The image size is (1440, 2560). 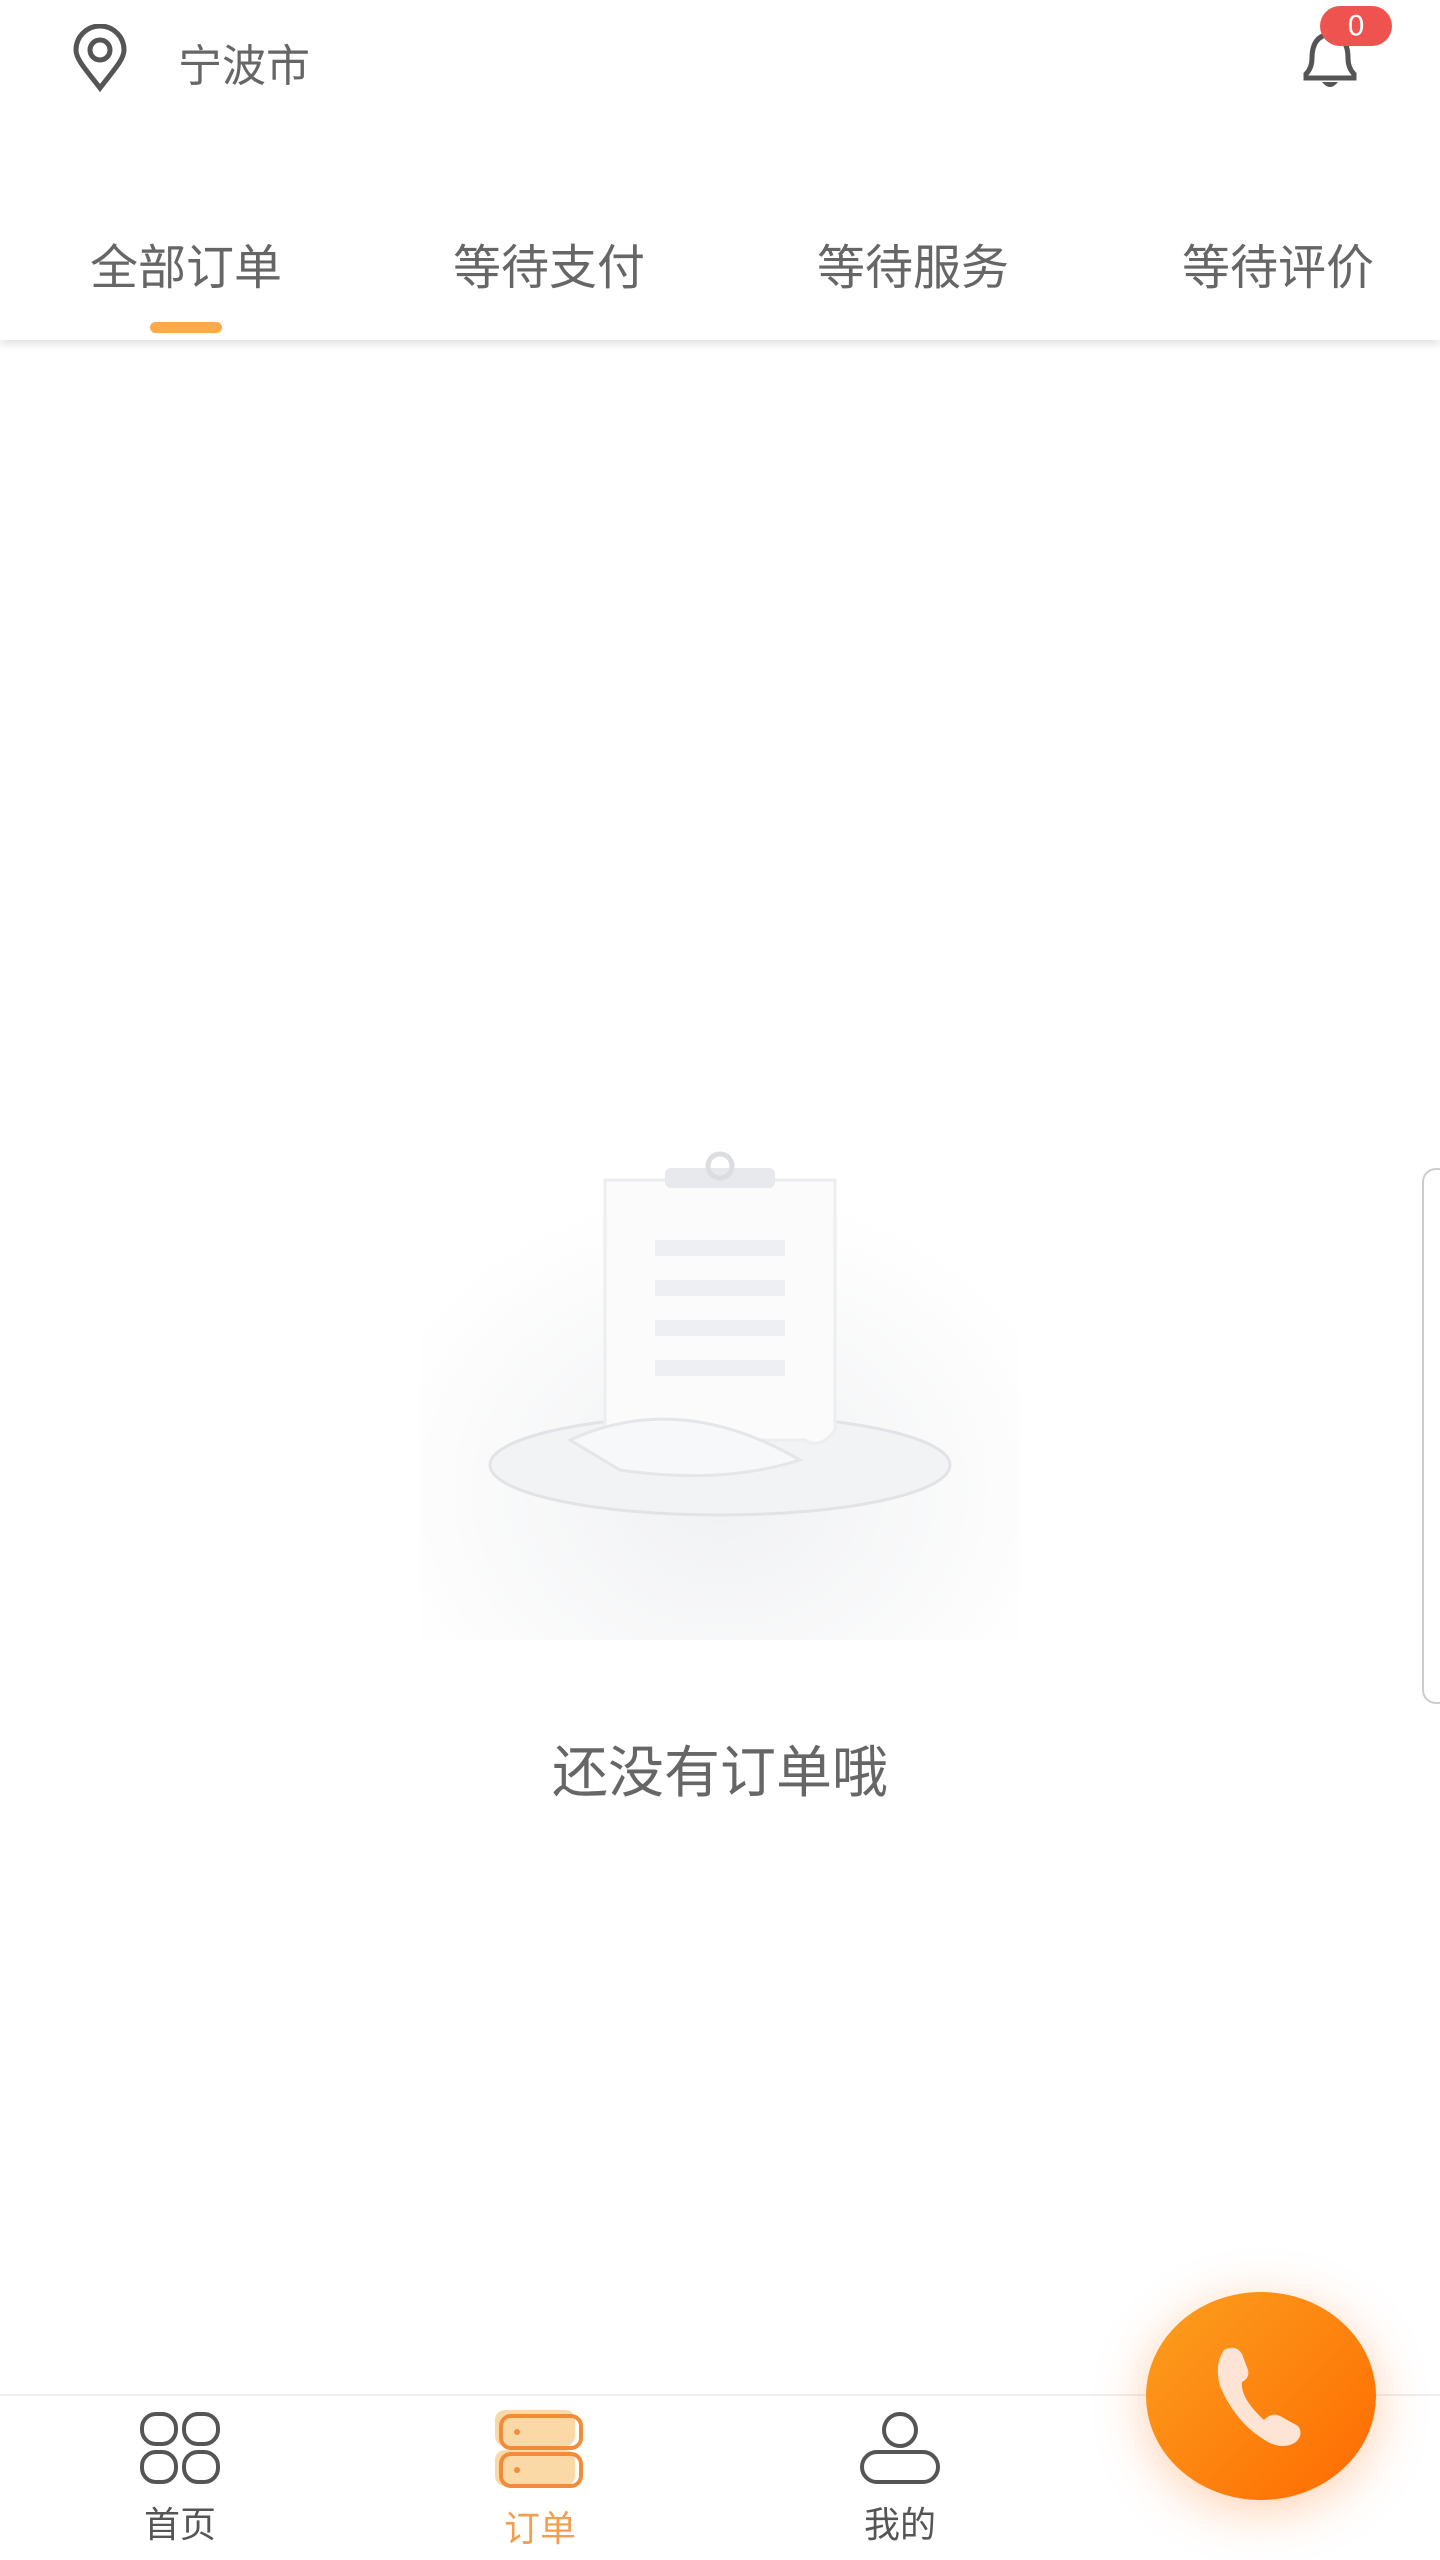 I want to click on empty-orders-illustration, so click(x=720, y=1390).